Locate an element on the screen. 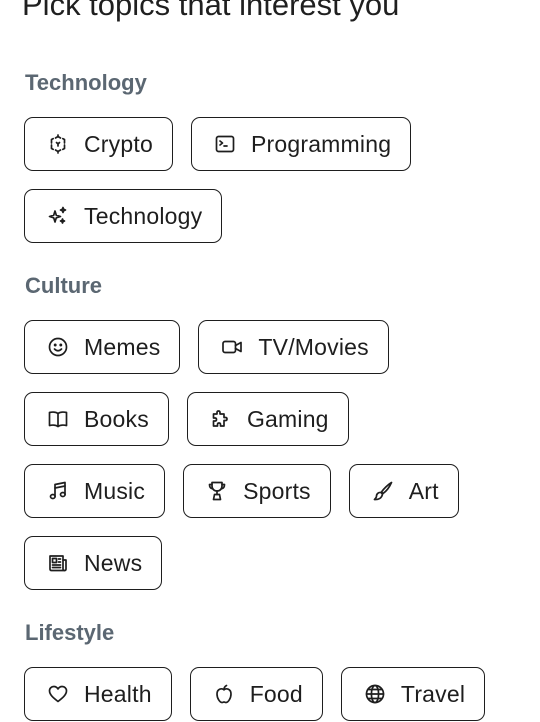 This screenshot has height=722, width=540. chip-label: Sports is located at coordinates (277, 490).